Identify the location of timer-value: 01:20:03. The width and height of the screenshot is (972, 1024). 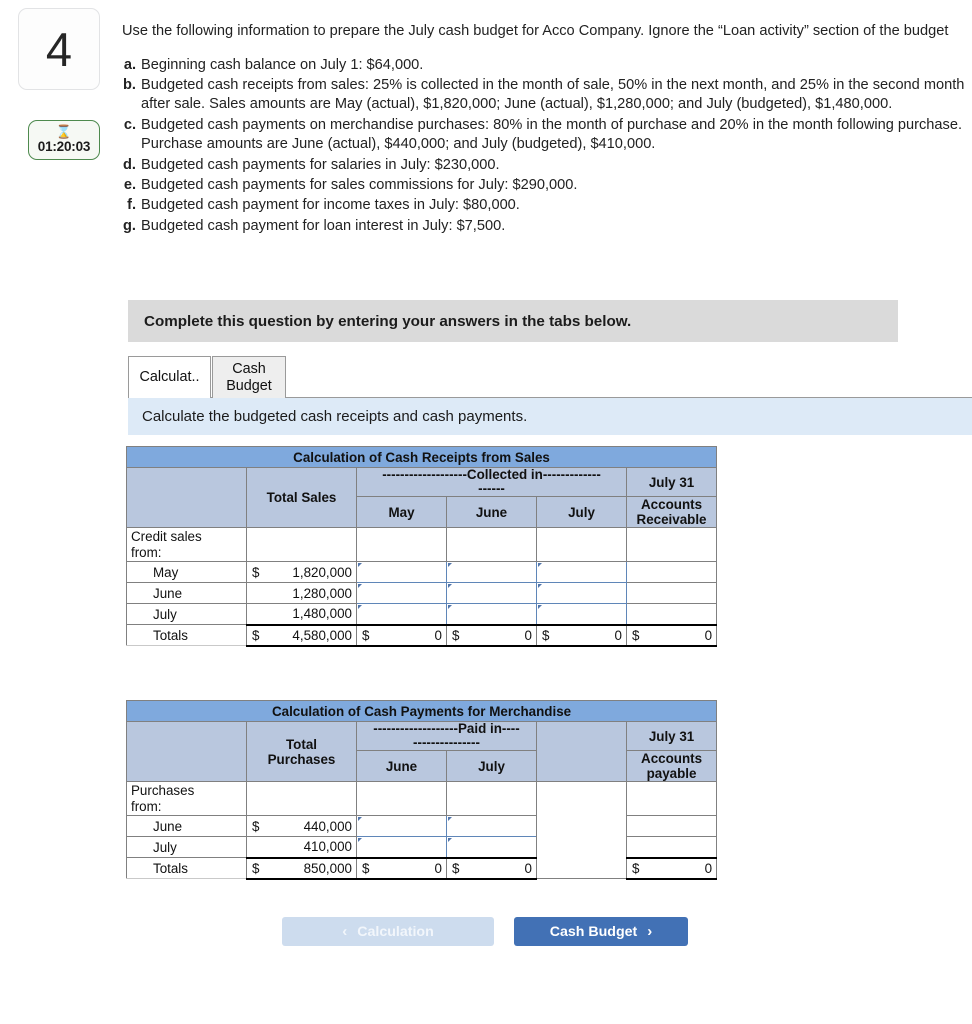
(64, 146).